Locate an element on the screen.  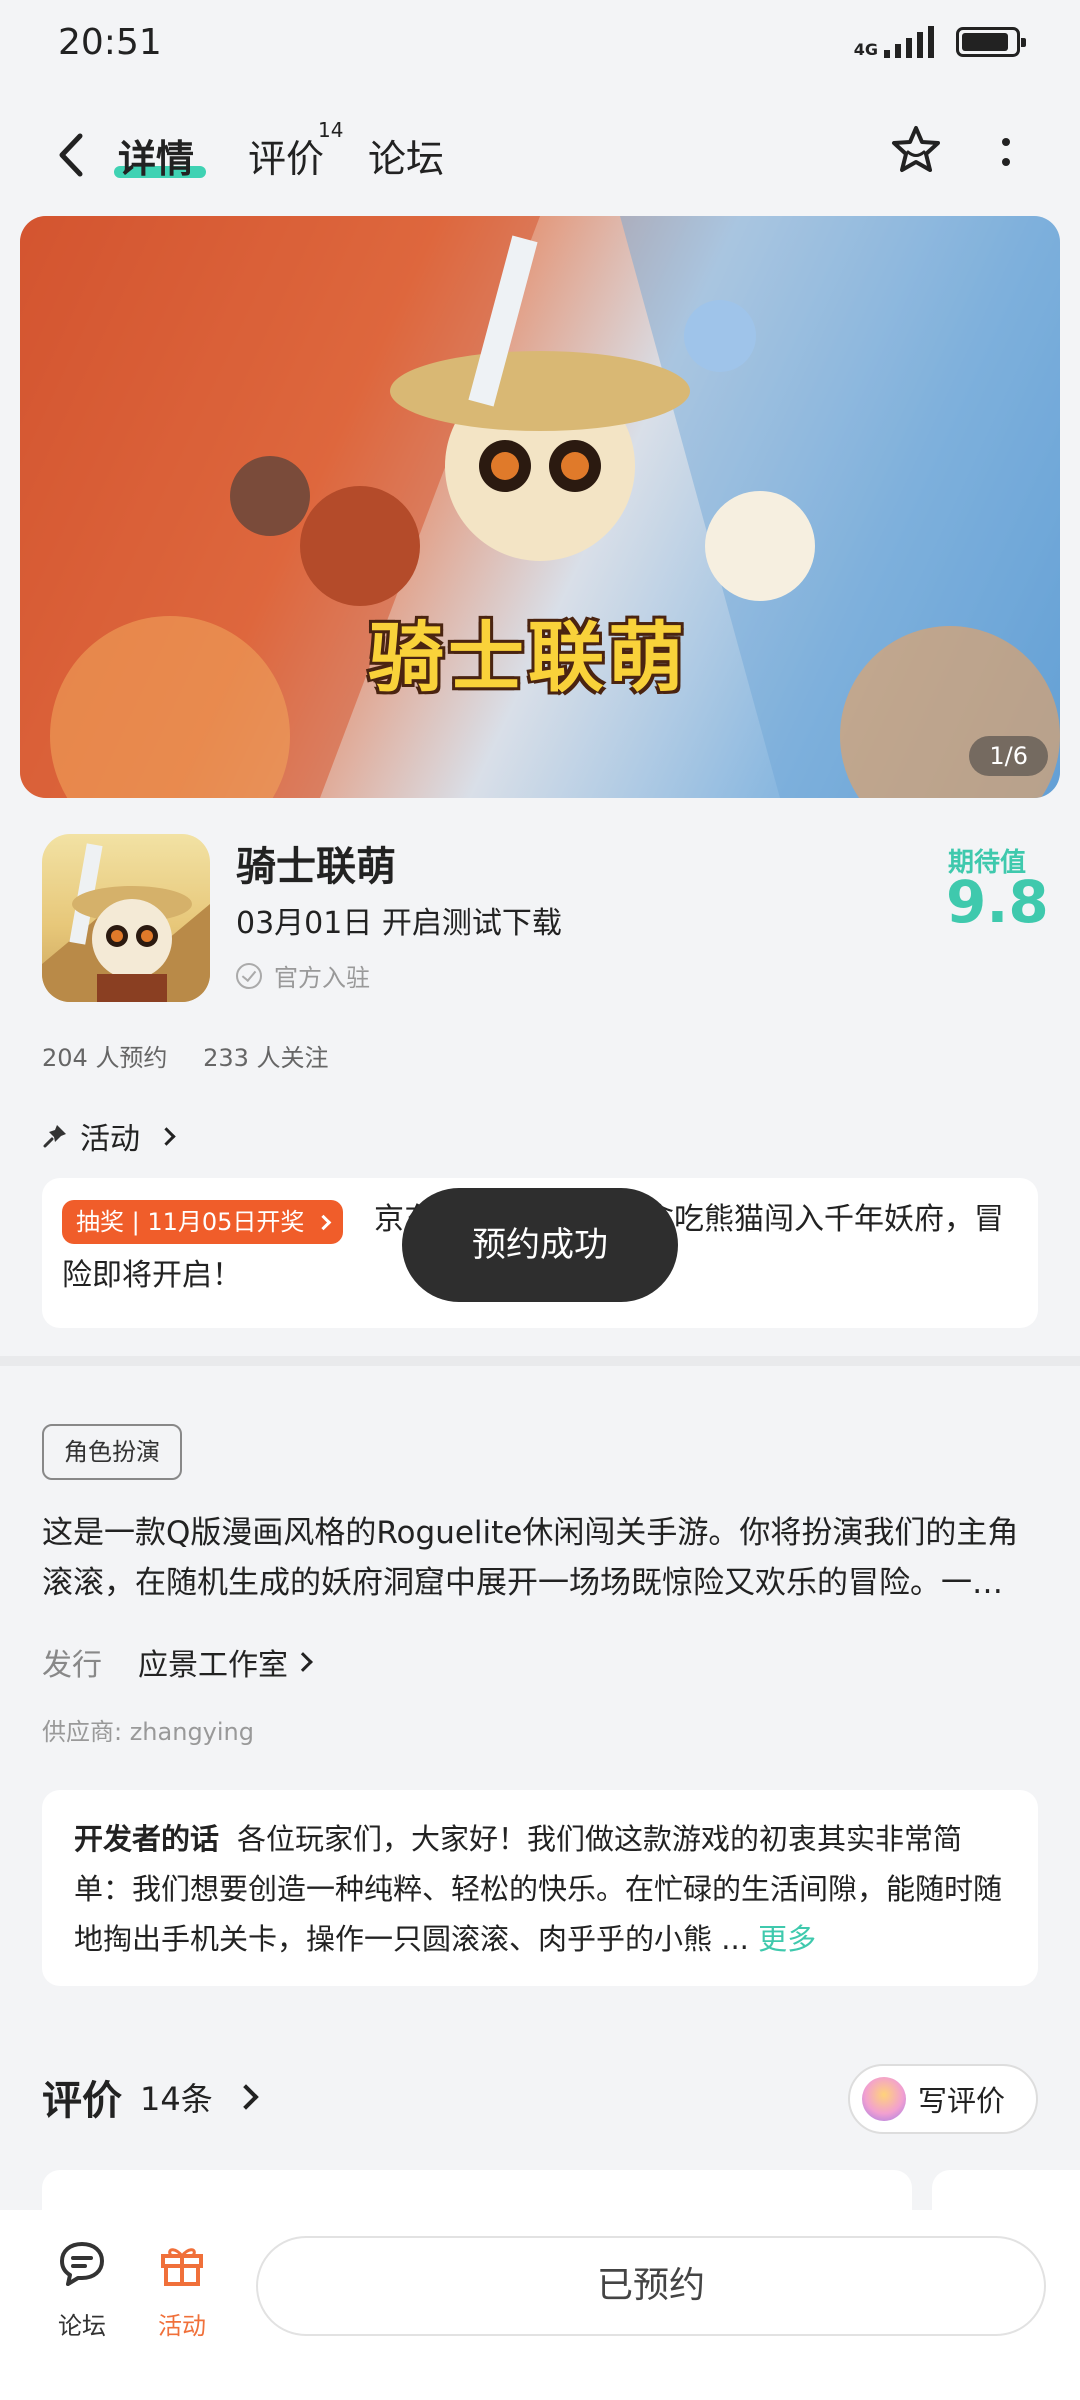
developer-note-label: 开发者的话 is located at coordinates (147, 1839).